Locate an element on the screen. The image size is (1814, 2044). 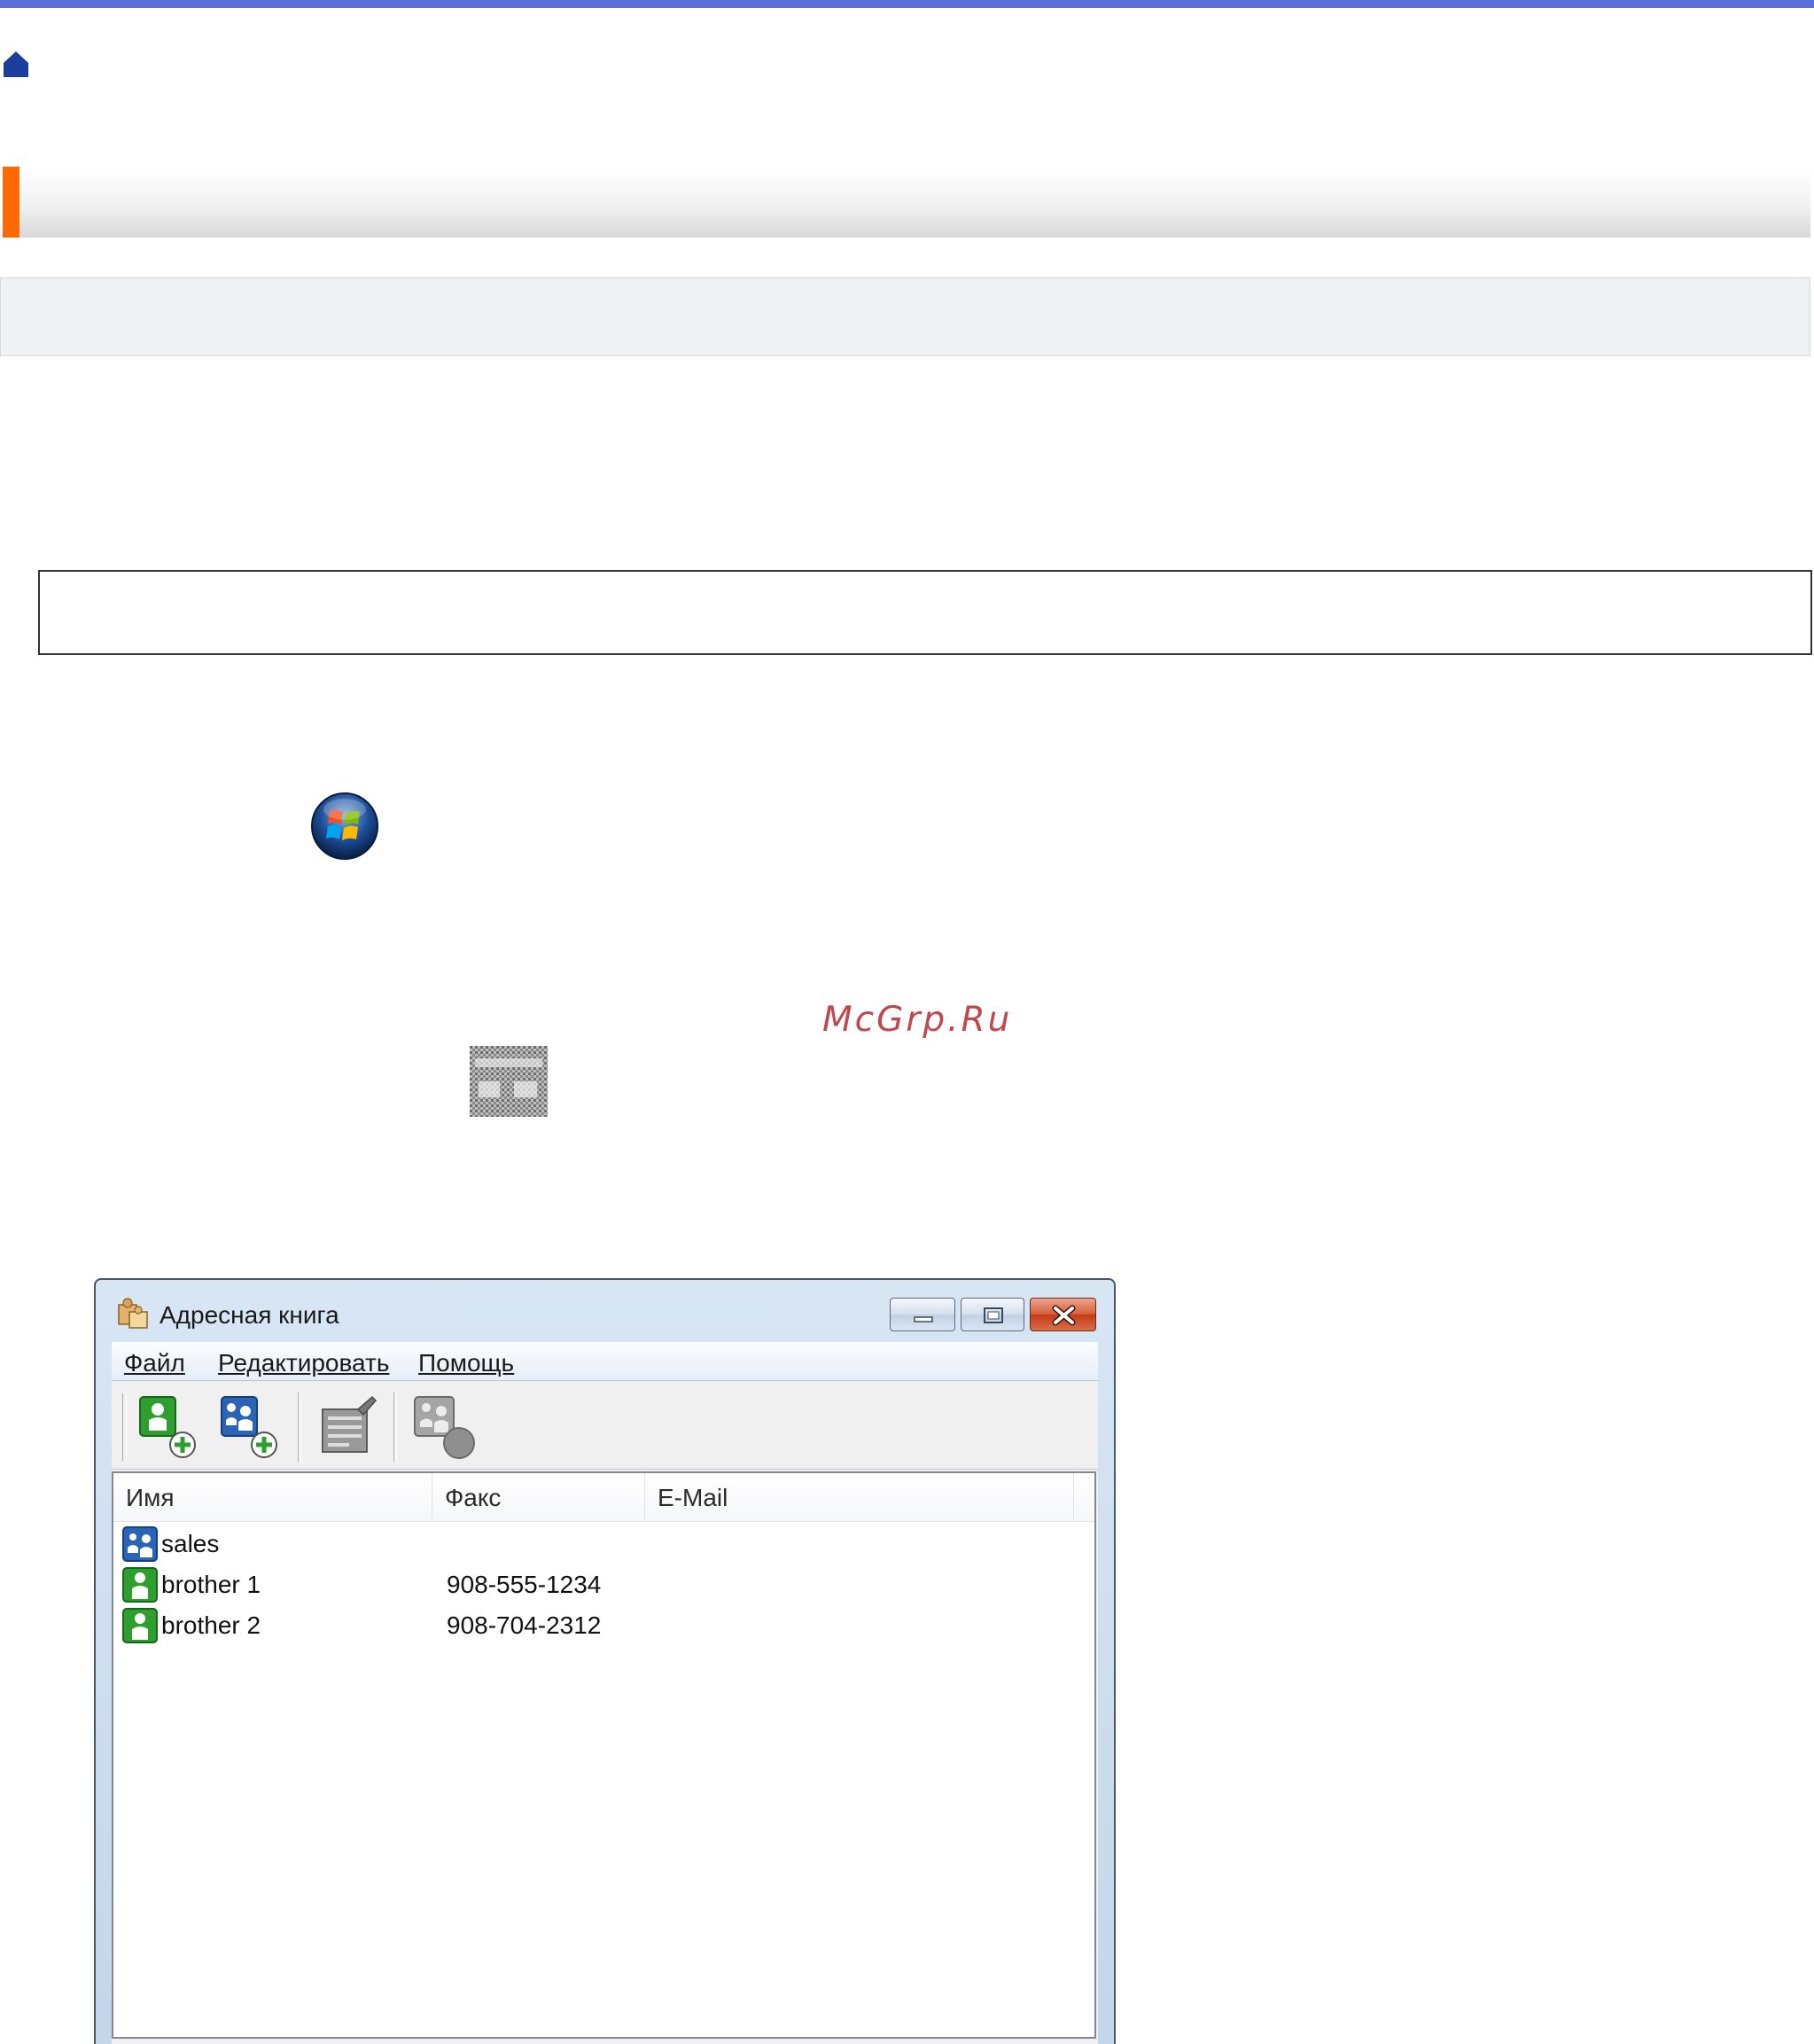
row-name: brother 1 is located at coordinates (211, 1584).